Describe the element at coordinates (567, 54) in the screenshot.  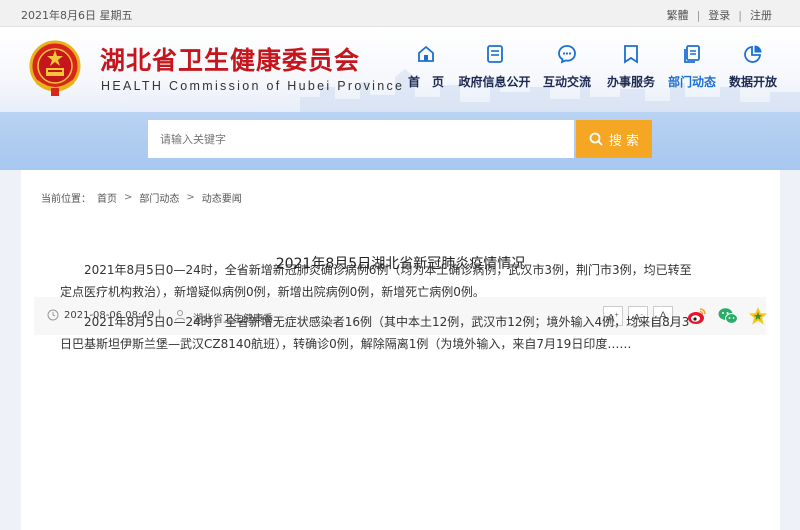
I see `chat-icon` at that location.